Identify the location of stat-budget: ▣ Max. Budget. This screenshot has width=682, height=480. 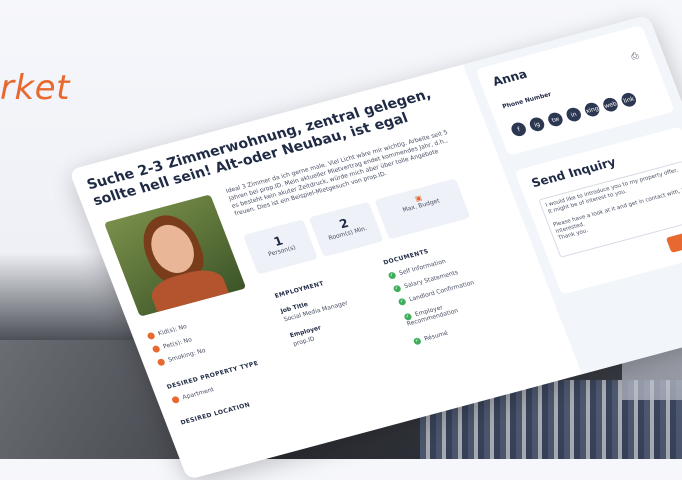
(422, 209).